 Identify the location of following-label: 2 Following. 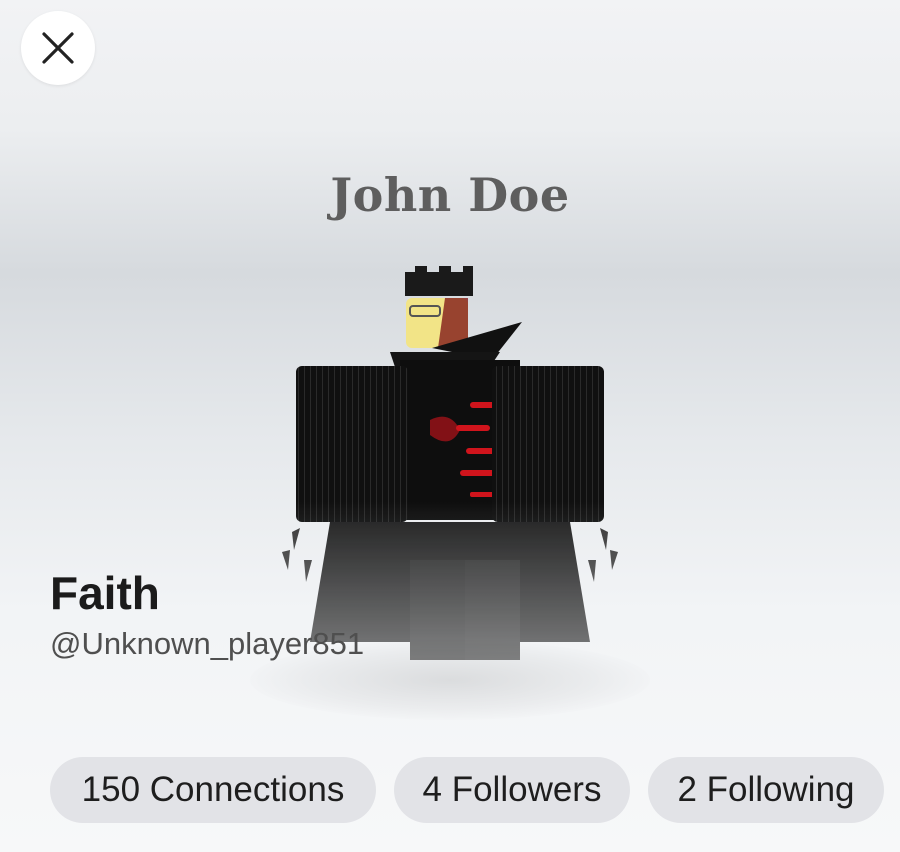
(766, 789).